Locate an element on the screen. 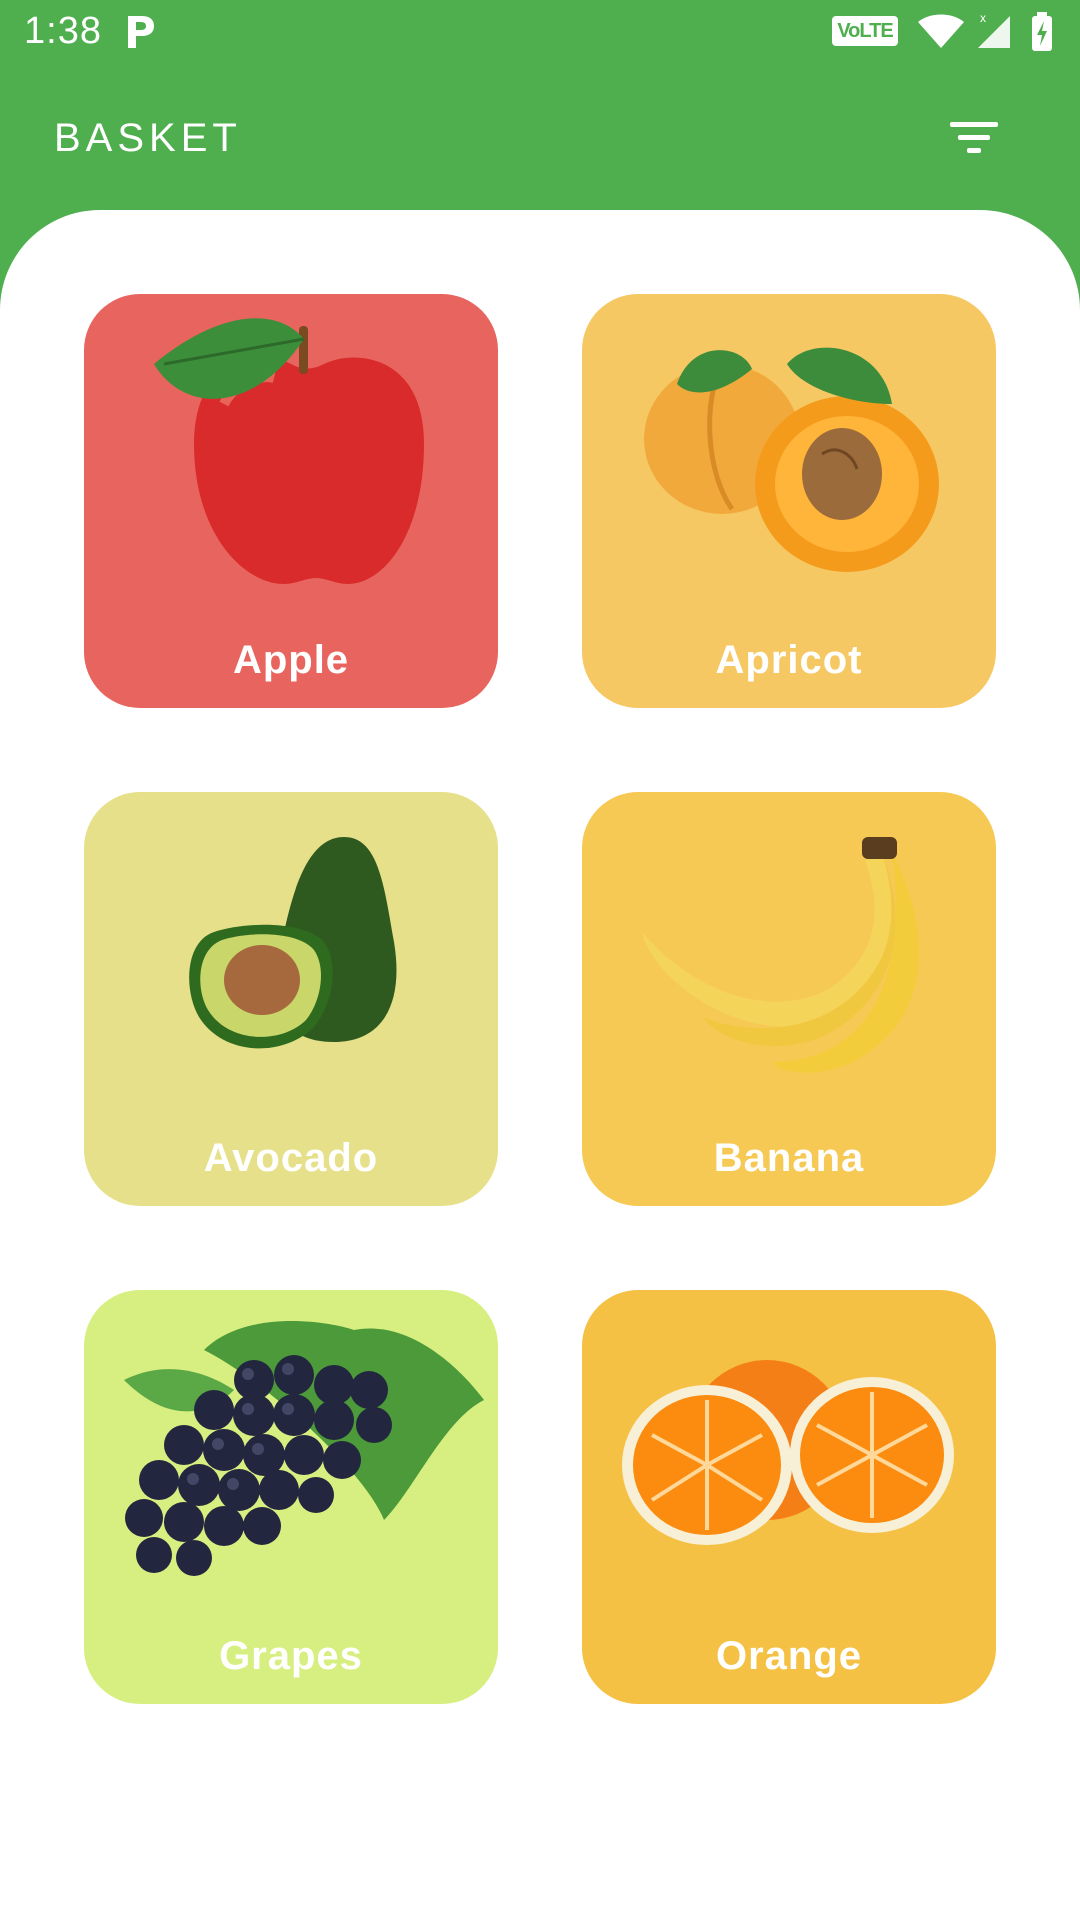 This screenshot has height=1920, width=1080. filter-icon is located at coordinates (974, 137).